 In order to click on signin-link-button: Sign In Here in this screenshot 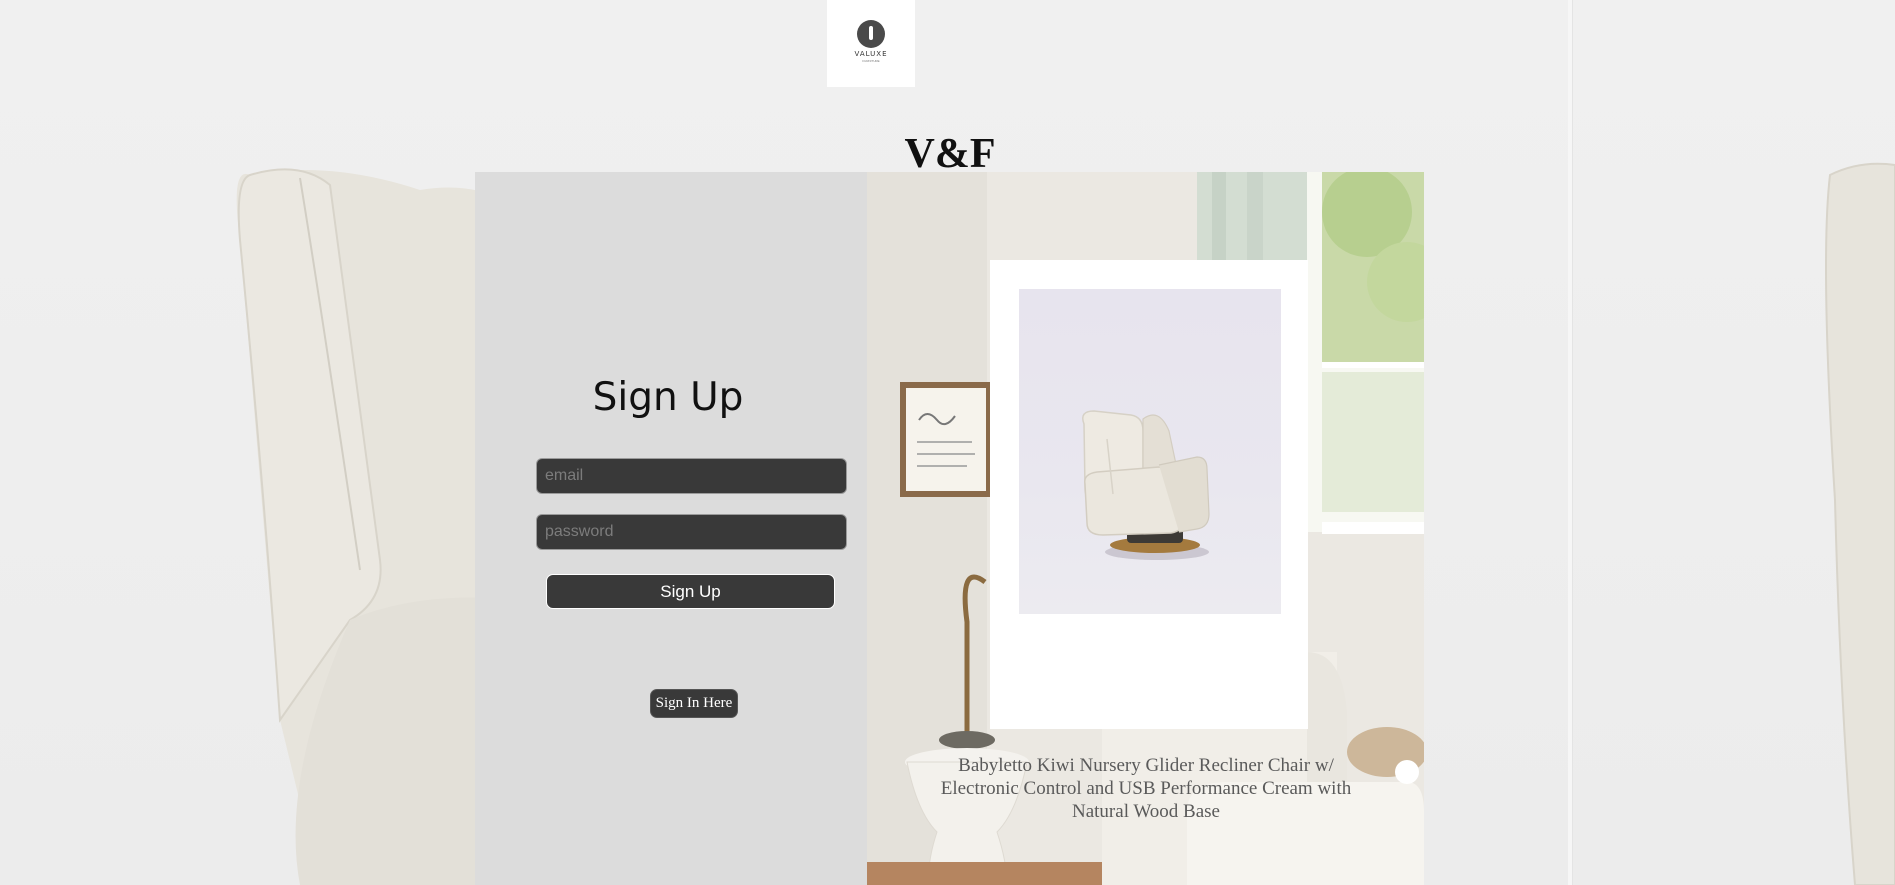, I will do `click(694, 703)`.